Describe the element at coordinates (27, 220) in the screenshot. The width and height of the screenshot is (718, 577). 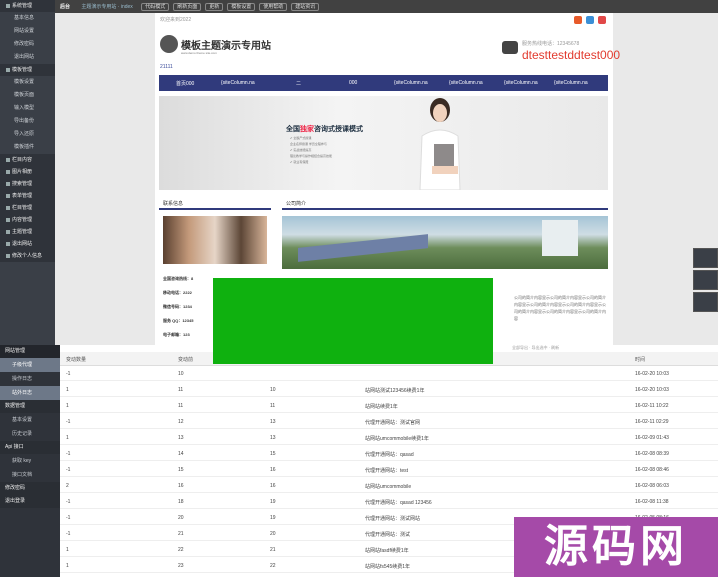
I see `sidebar-group: 内容管理` at that location.